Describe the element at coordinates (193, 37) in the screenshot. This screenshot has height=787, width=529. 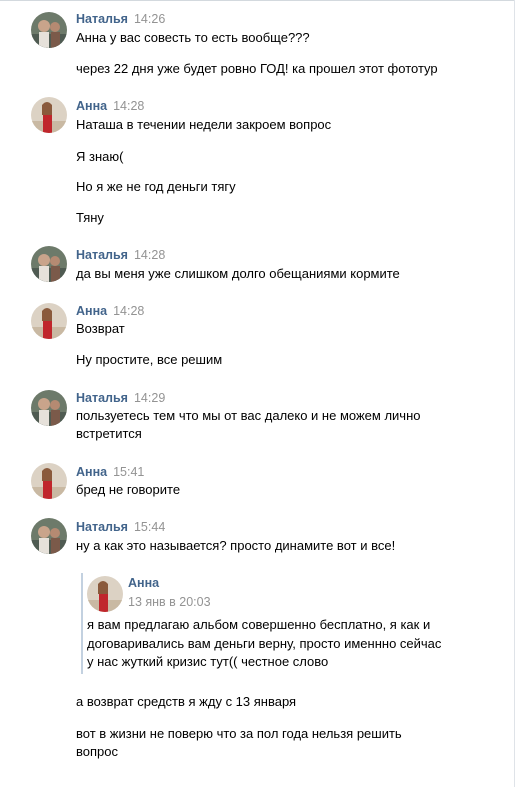
I see `message-text: Анна у вас совесть то есть вообще???` at that location.